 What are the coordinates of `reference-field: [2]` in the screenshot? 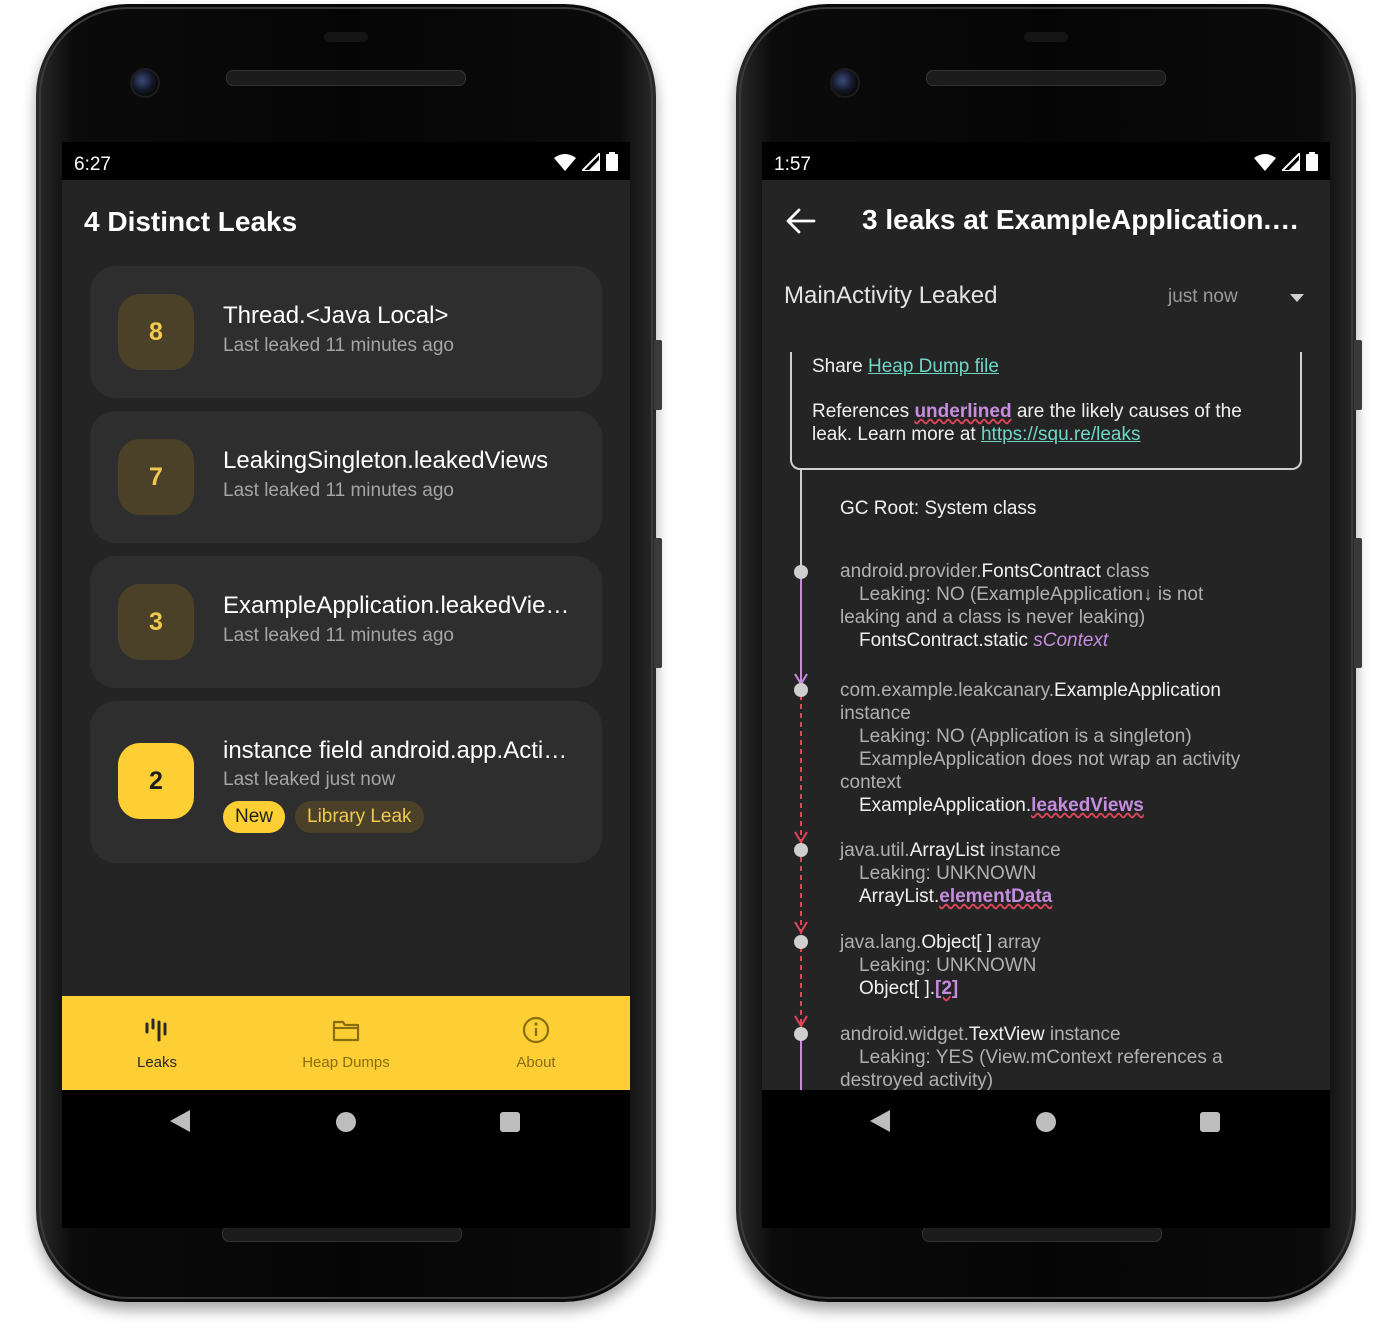 It's located at (947, 988).